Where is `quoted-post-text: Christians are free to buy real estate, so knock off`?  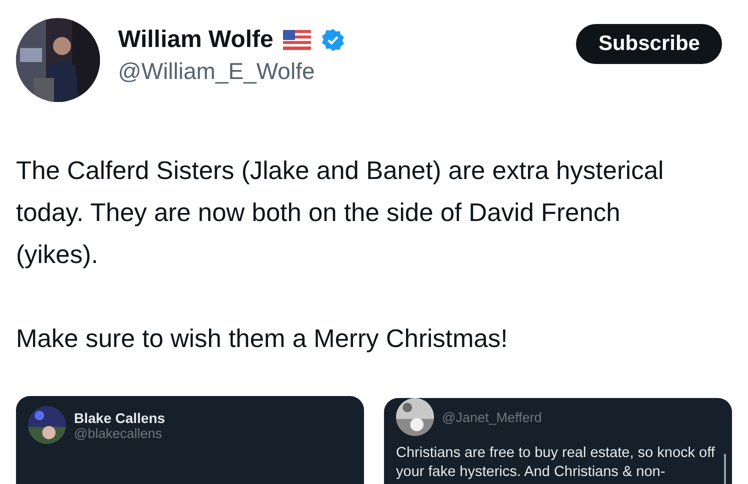 quoted-post-text: Christians are free to buy real estate, so knock off is located at coordinates (556, 453).